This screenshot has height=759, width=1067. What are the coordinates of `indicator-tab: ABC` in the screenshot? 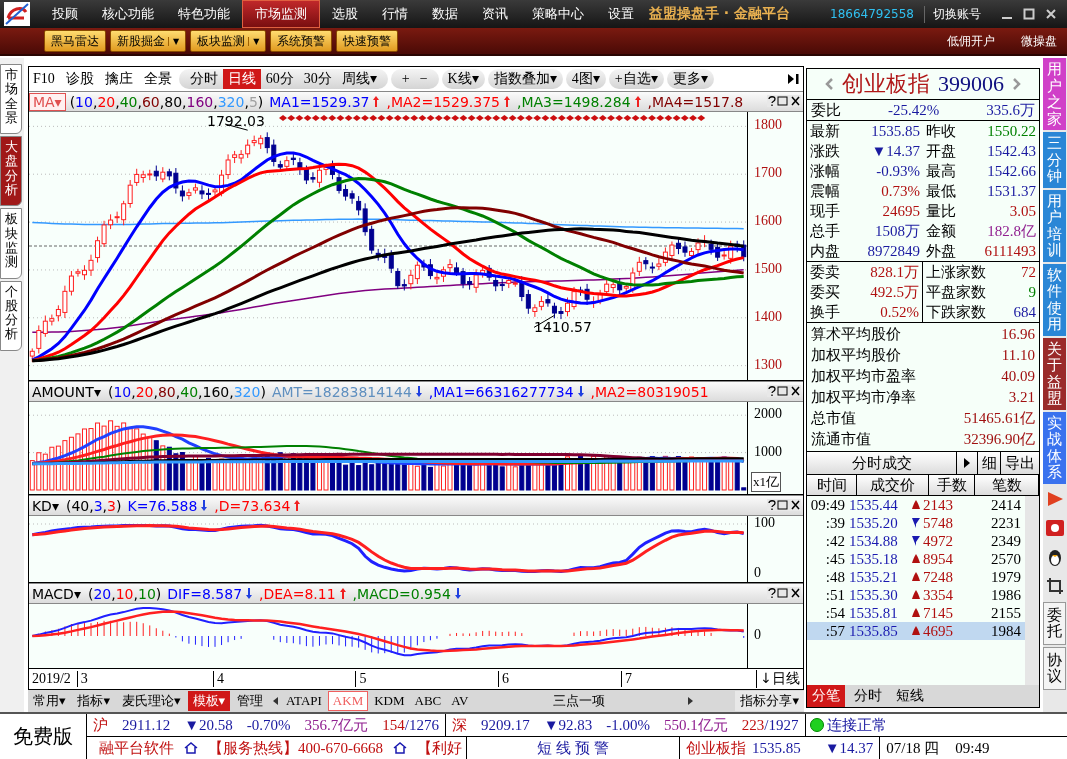 It's located at (428, 701).